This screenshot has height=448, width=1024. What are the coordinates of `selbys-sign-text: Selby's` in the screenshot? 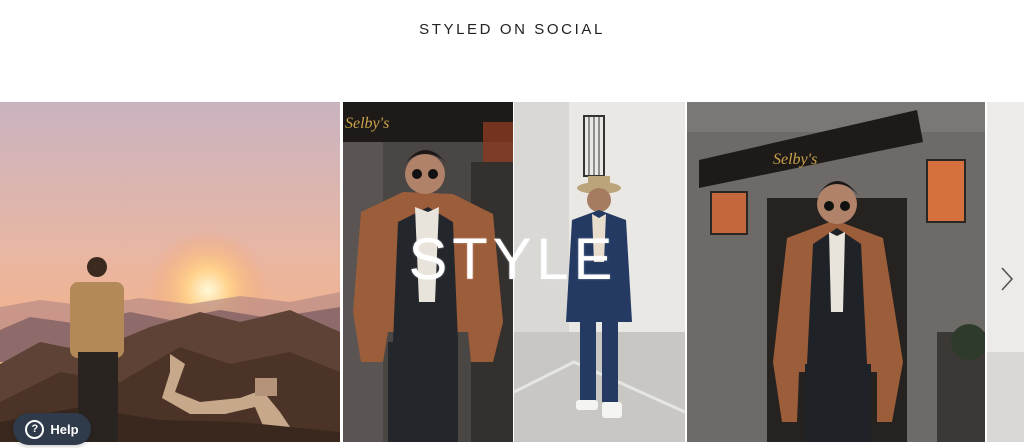 It's located at (367, 123).